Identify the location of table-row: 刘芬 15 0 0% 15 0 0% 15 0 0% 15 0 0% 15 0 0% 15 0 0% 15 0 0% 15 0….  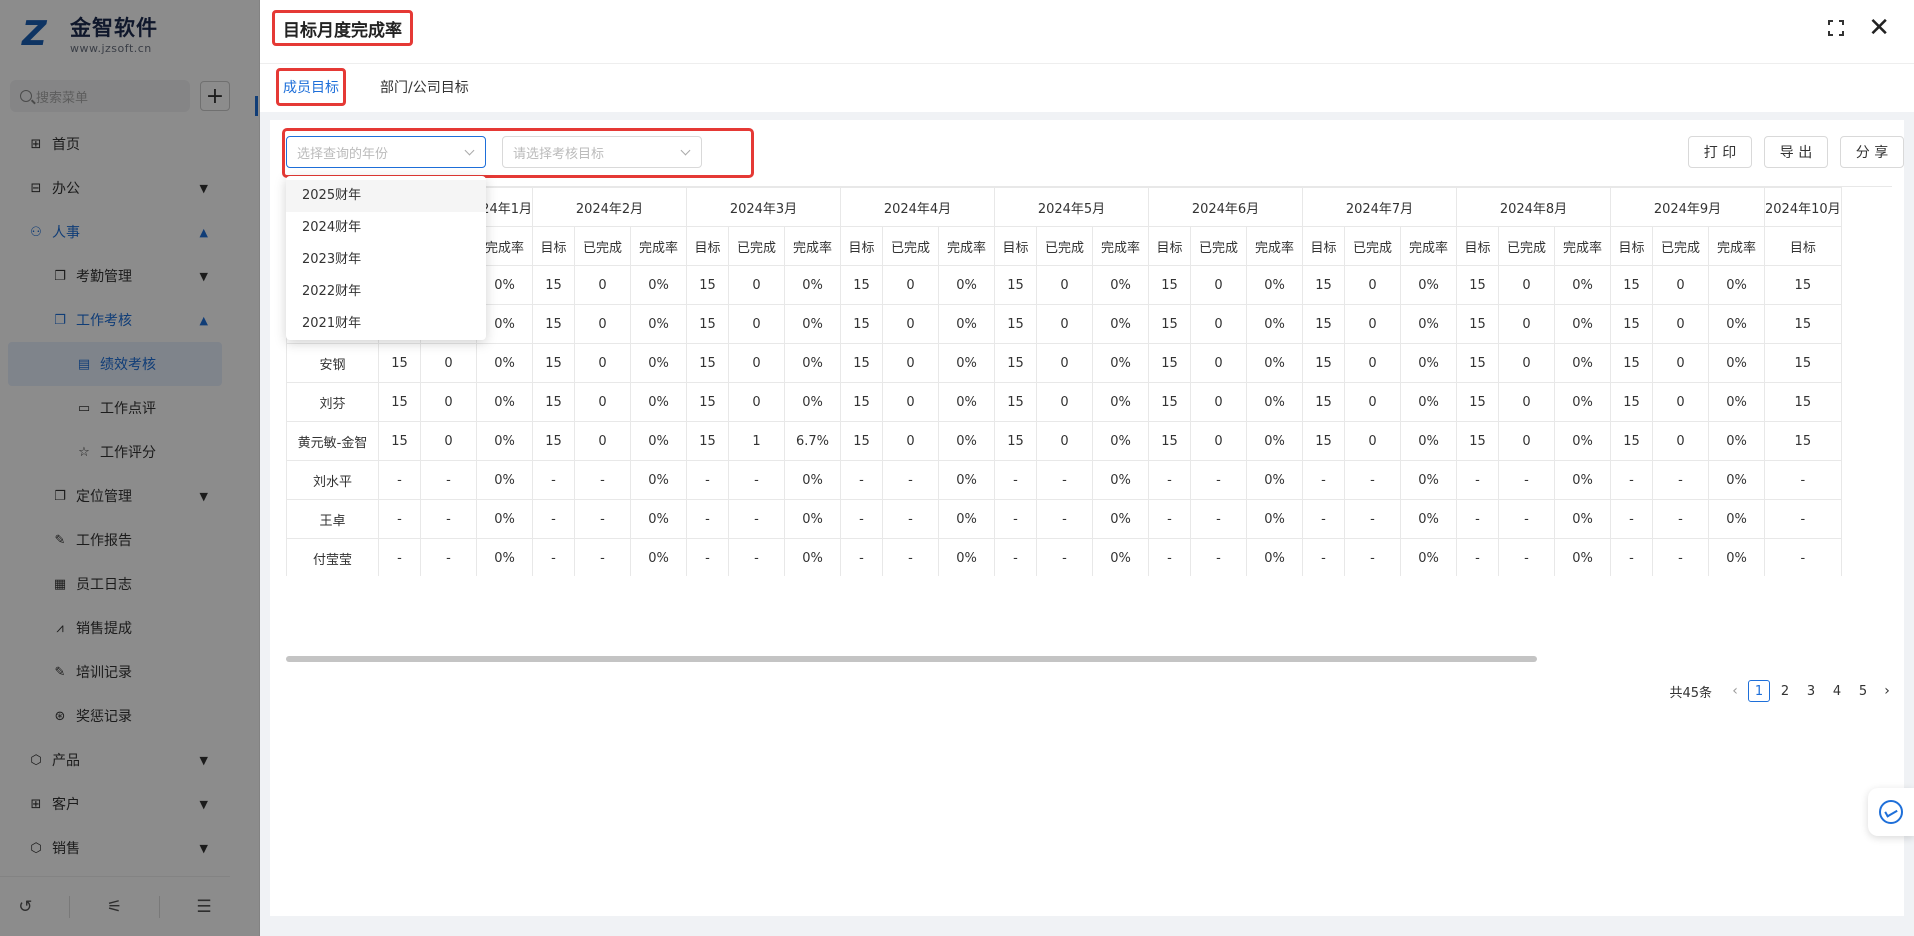
(1064, 402).